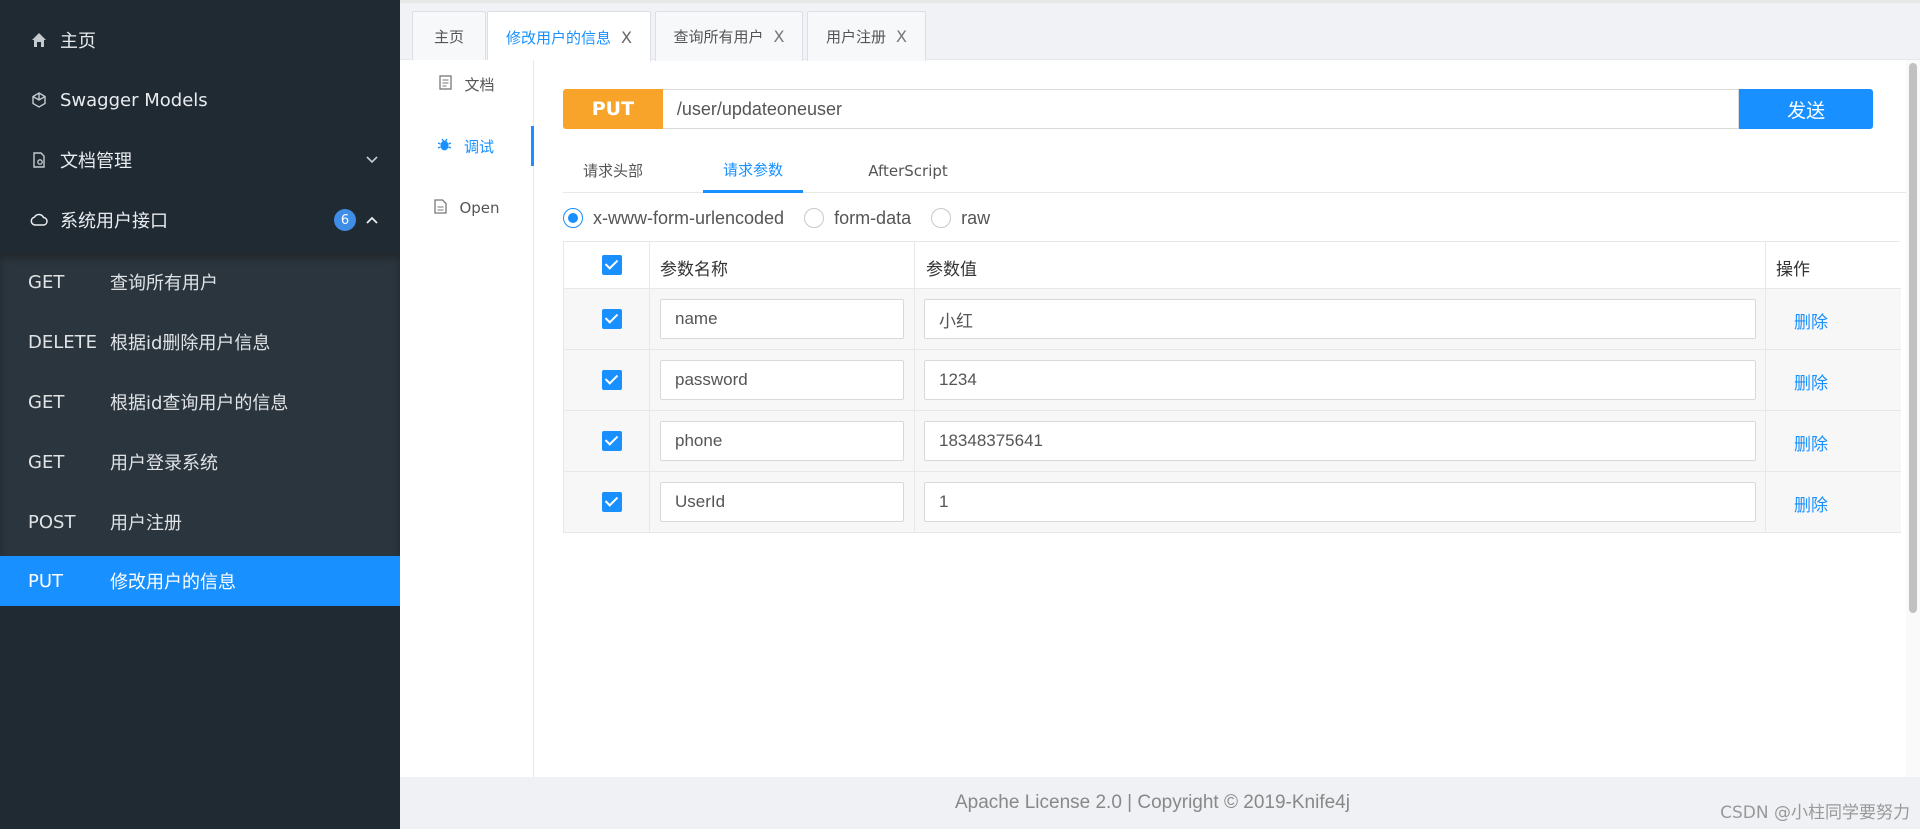  I want to click on sidebar-item-home: 主页, so click(200, 40).